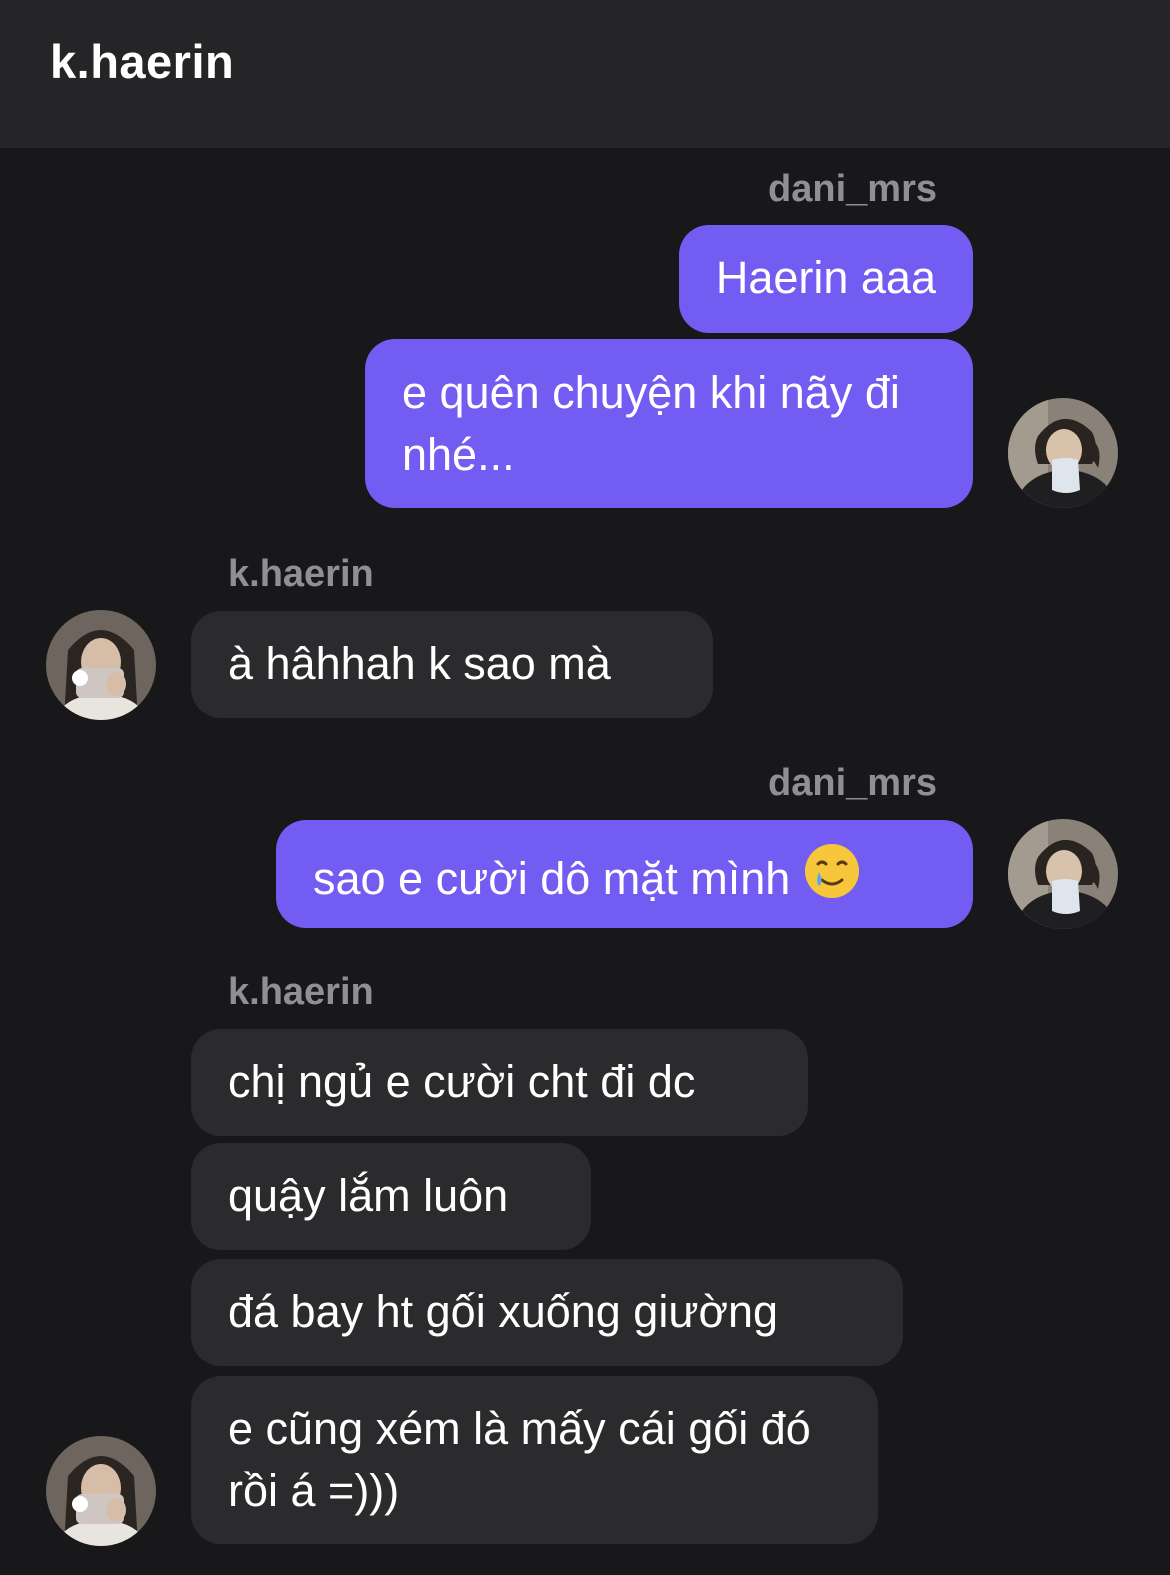 This screenshot has height=1575, width=1170. Describe the element at coordinates (825, 279) in the screenshot. I see `outgoing-message: Haerin aaa` at that location.